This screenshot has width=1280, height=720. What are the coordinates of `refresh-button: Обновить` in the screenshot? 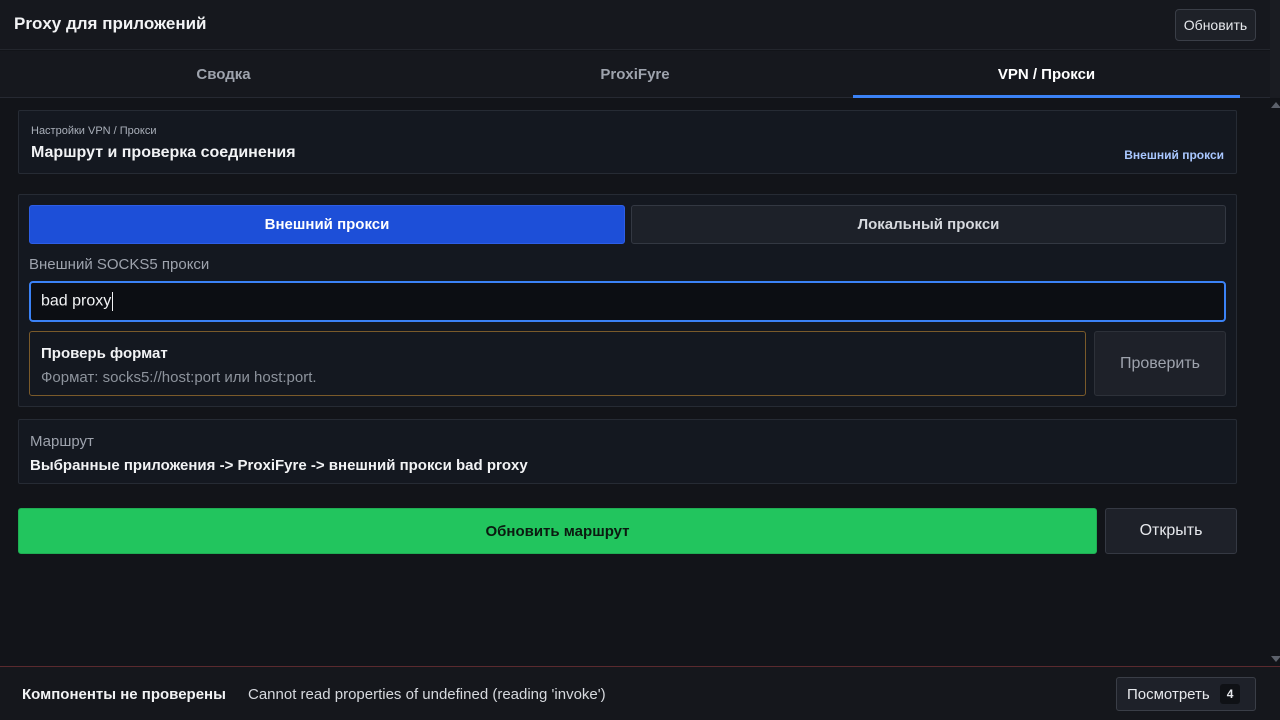 It's located at (1215, 25).